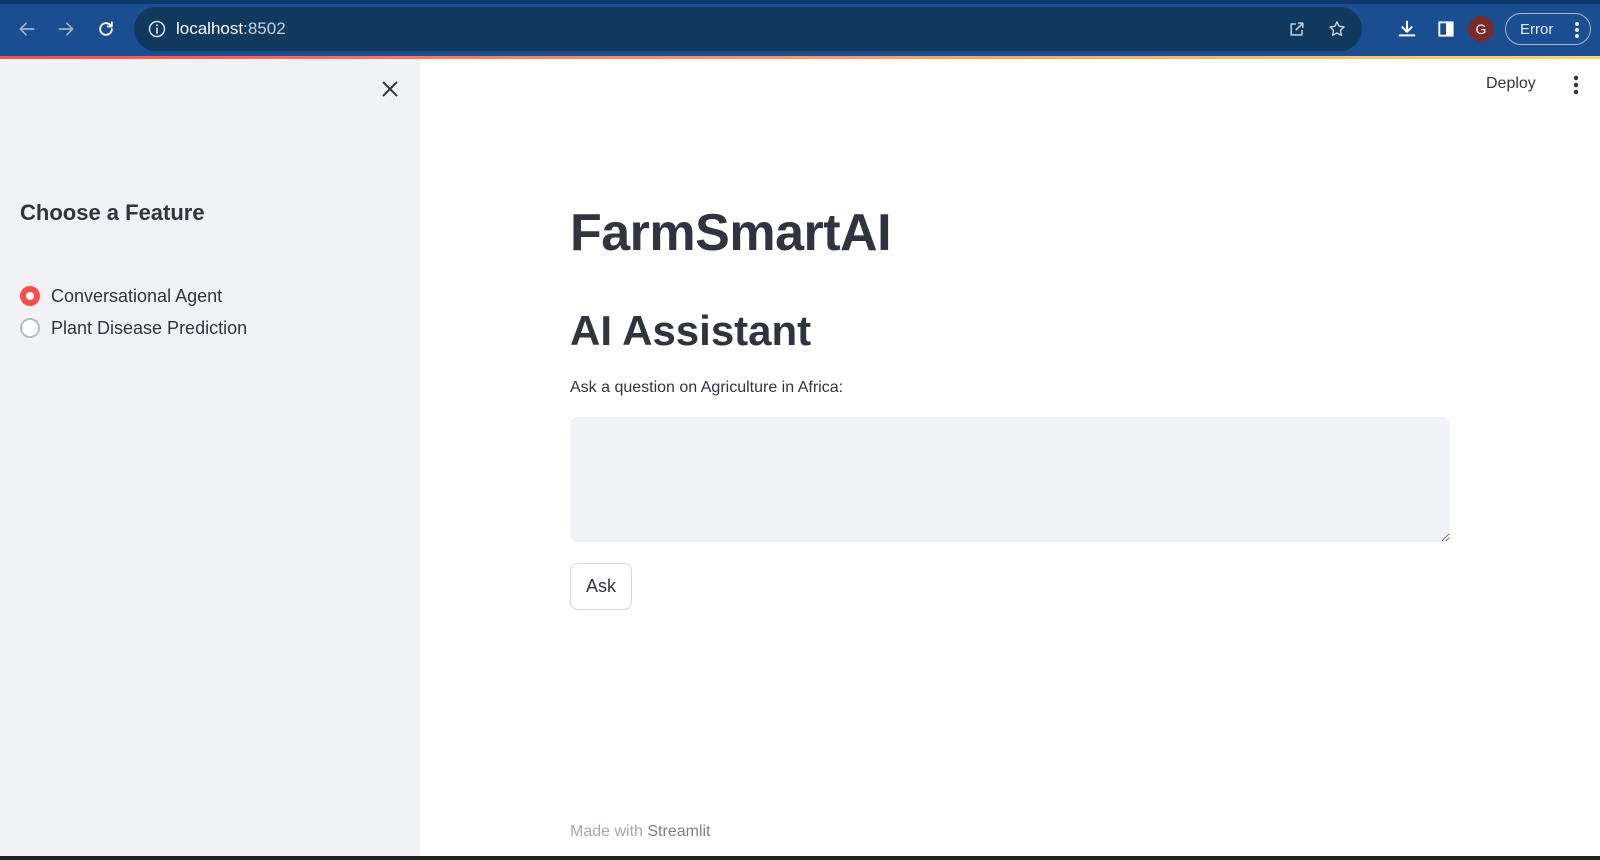 The height and width of the screenshot is (860, 1600). I want to click on radio-label: Plant Disease Prediction, so click(149, 327).